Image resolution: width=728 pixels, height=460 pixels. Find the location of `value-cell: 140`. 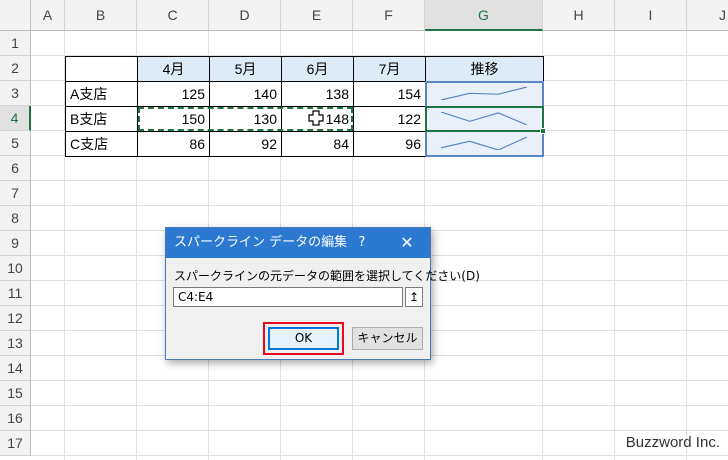

value-cell: 140 is located at coordinates (245, 94).